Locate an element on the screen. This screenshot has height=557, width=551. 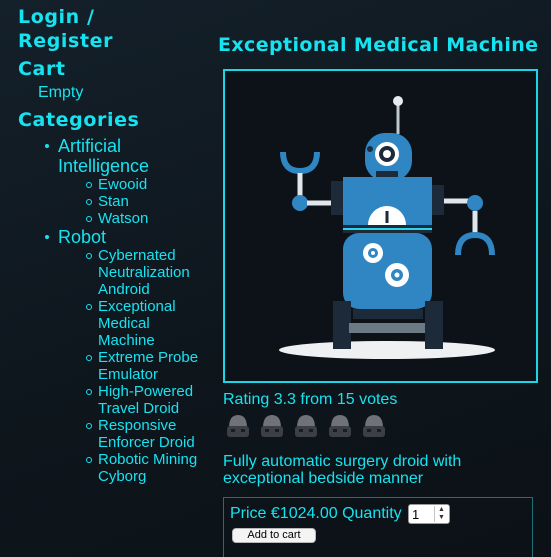
categories-heading: Categories is located at coordinates (79, 120).